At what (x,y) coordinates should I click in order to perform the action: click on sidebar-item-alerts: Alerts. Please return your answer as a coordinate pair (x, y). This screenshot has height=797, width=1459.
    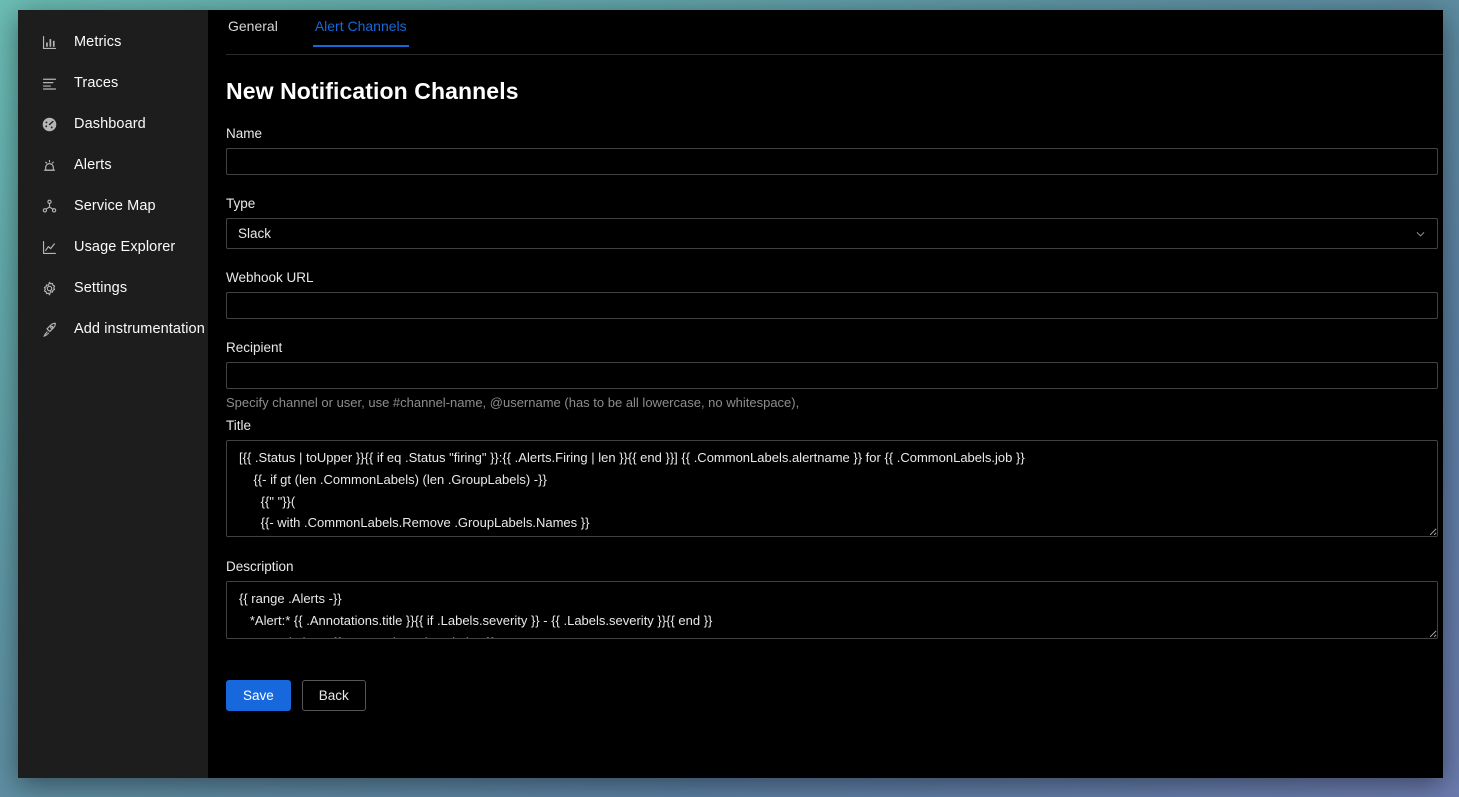
    Looking at the image, I should click on (113, 165).